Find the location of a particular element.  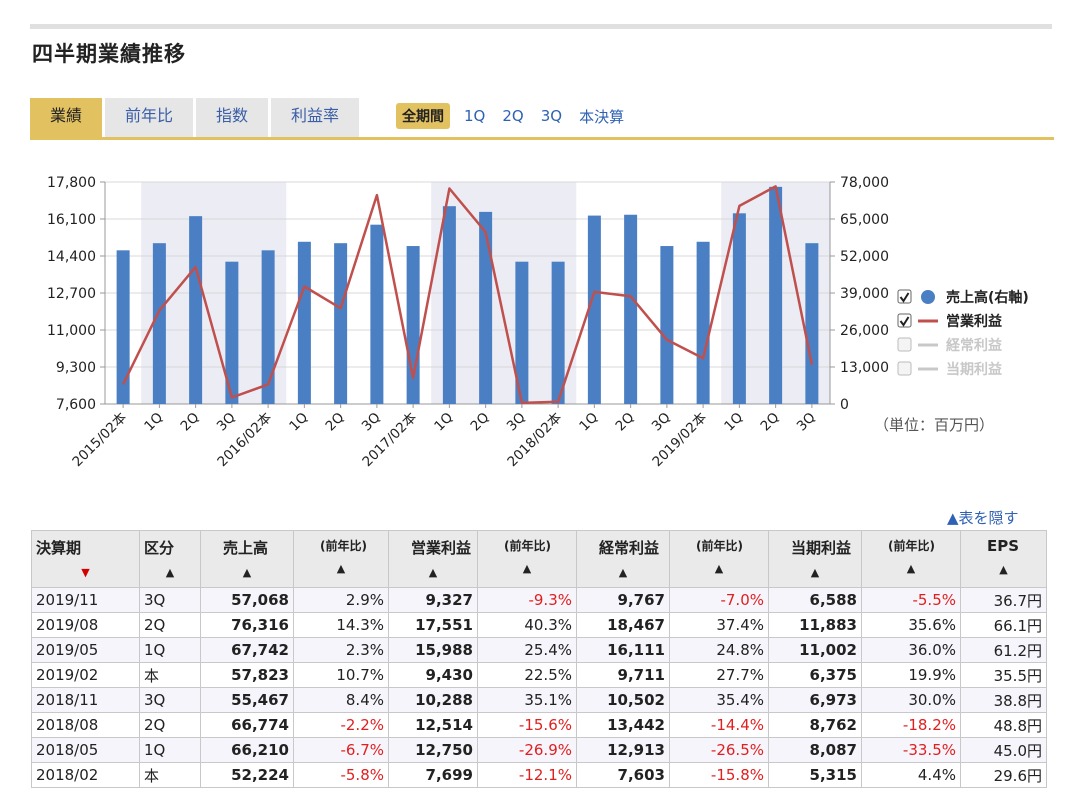

table-cell: 52,224 is located at coordinates (247, 775).